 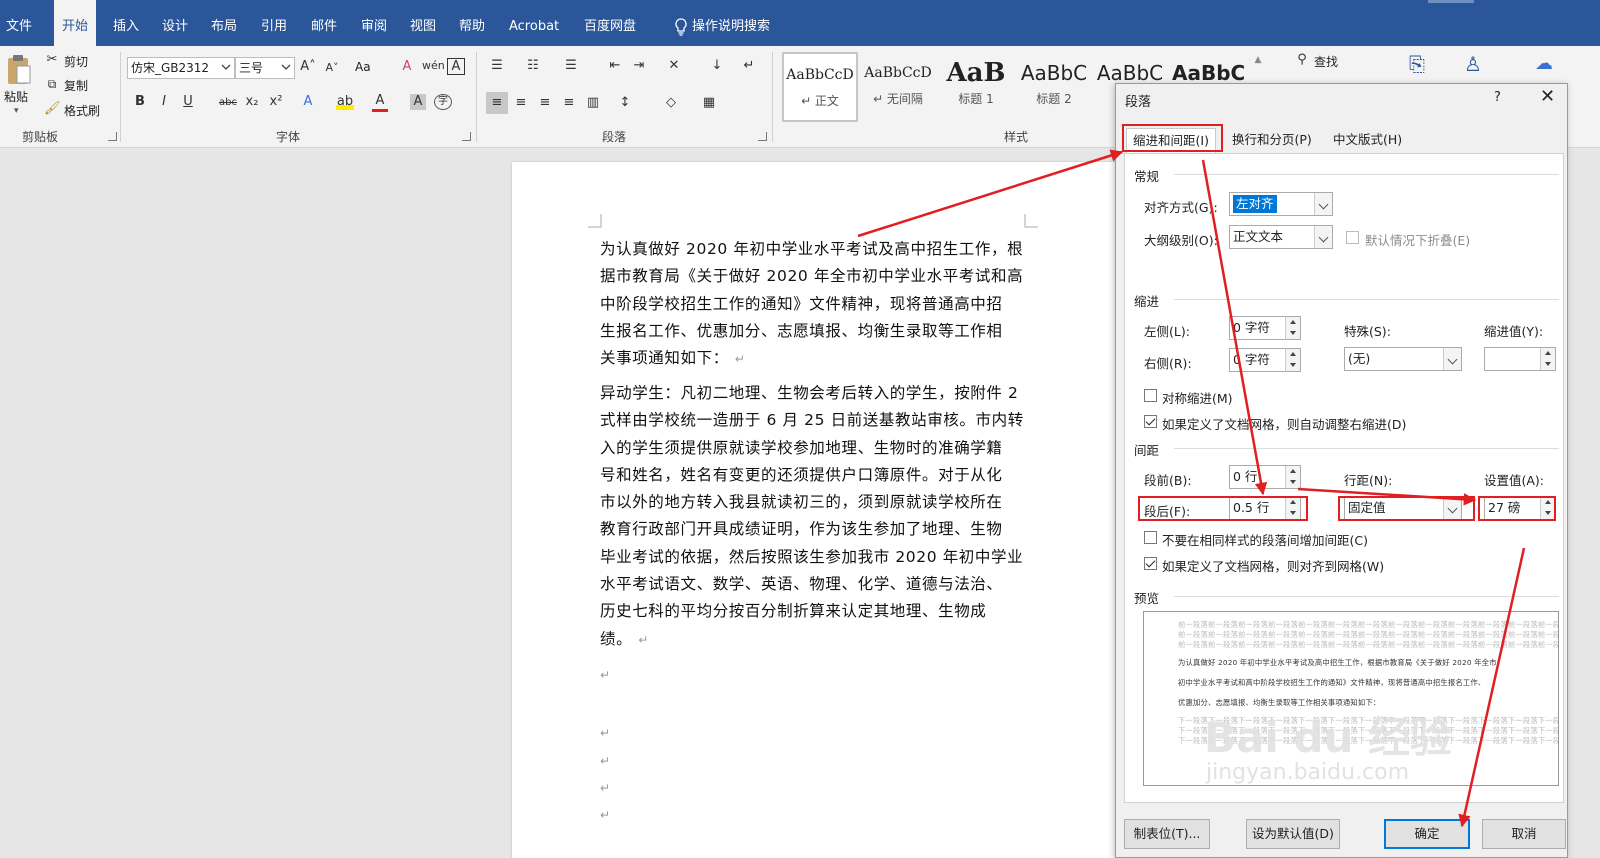 I want to click on multilevel-list-icon: ☰, so click(x=571, y=66).